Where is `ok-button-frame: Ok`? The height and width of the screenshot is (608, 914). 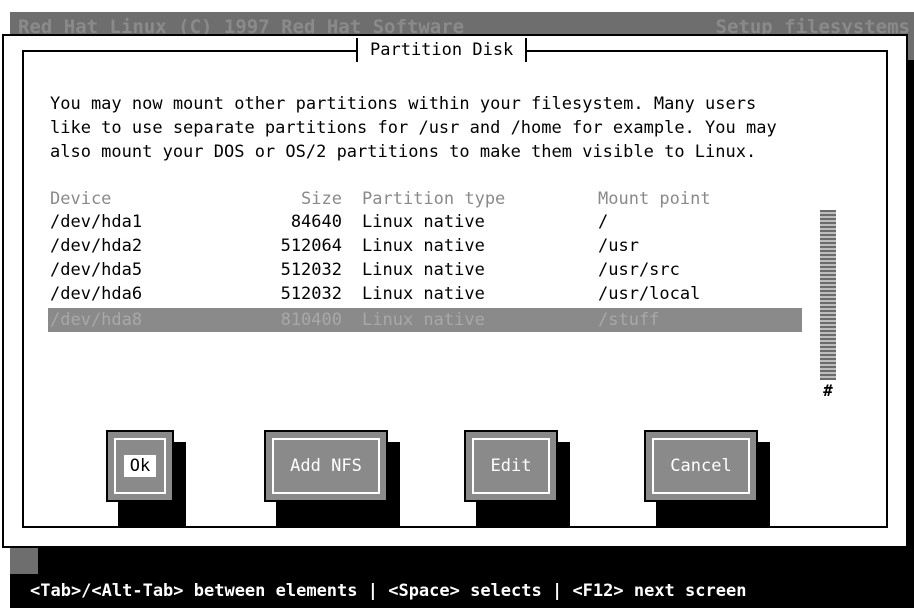
ok-button-frame: Ok is located at coordinates (140, 466).